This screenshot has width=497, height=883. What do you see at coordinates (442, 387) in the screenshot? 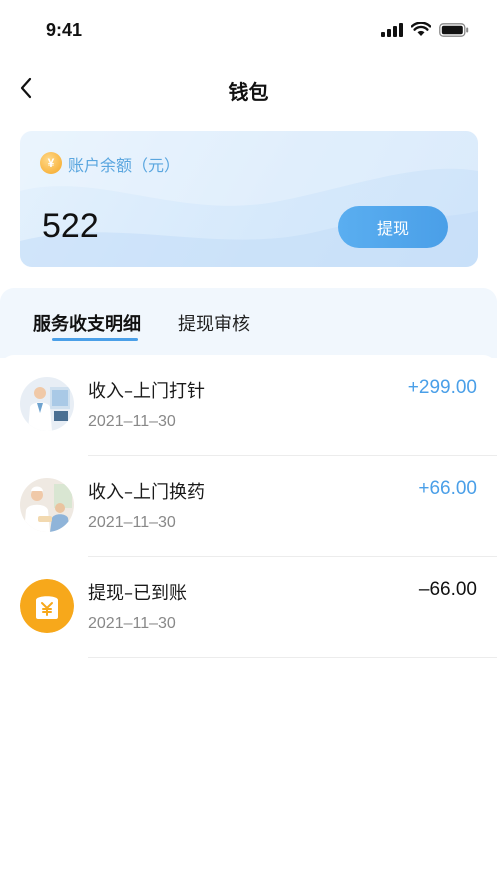
I see `item-amount: +299.00` at bounding box center [442, 387].